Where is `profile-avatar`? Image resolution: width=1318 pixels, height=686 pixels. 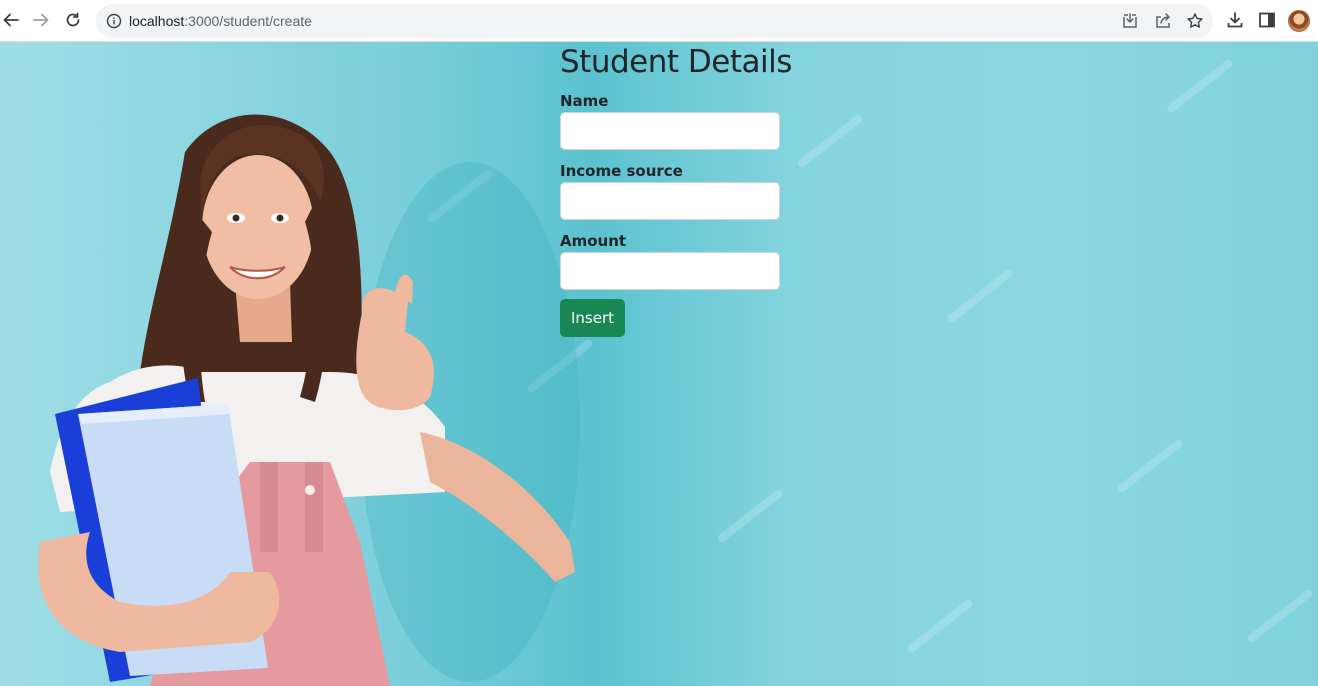 profile-avatar is located at coordinates (1299, 21).